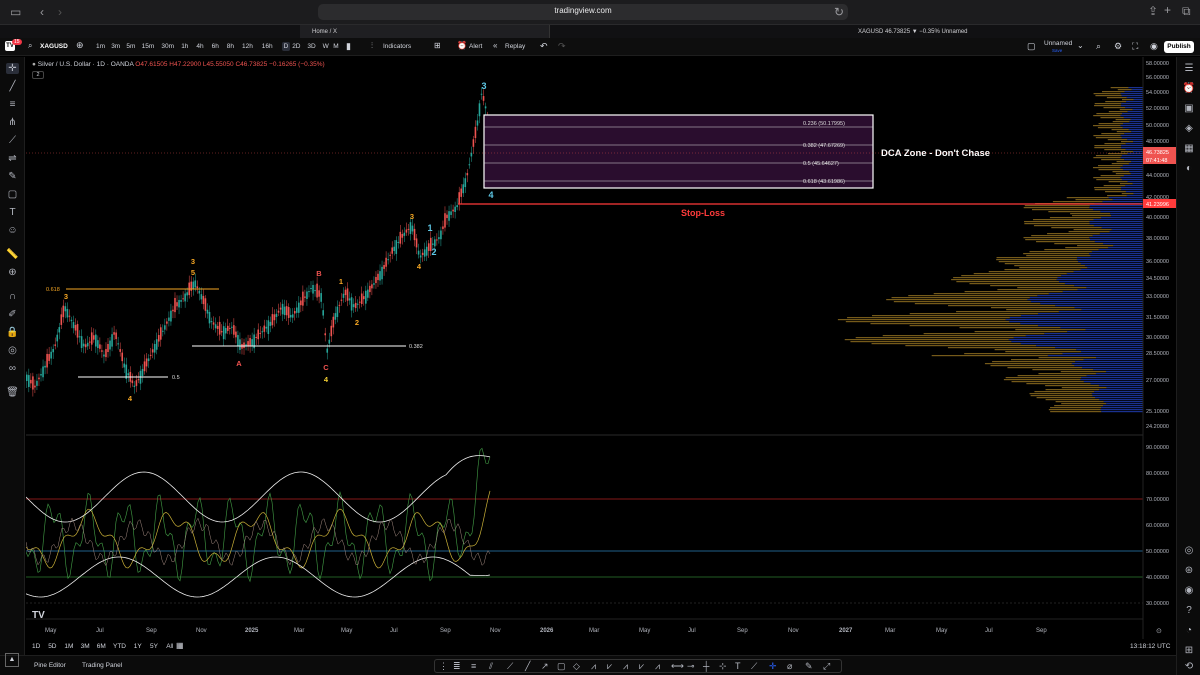 This screenshot has width=1200, height=675. What do you see at coordinates (397, 46) in the screenshot?
I see `indicators-button: Indicators` at bounding box center [397, 46].